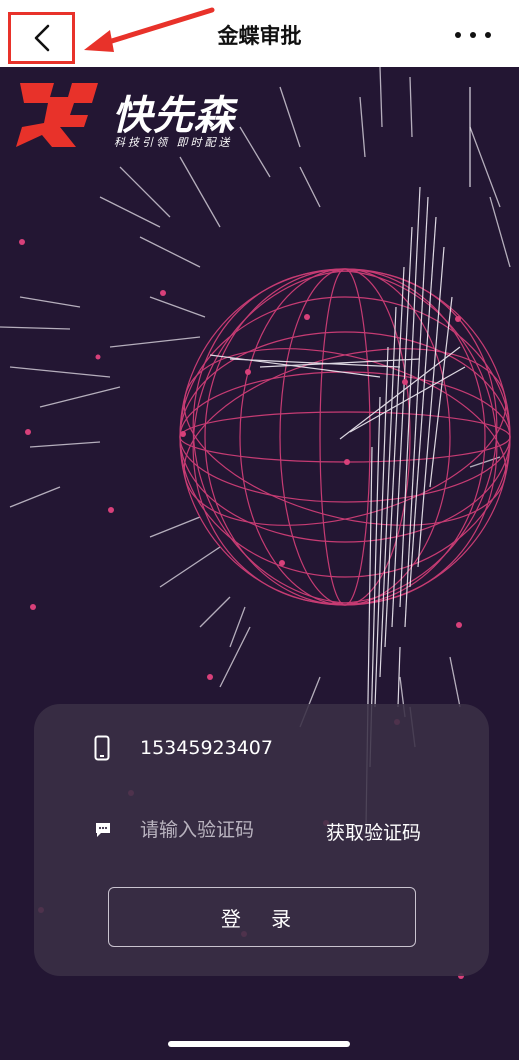  I want to click on page-title: 金蝶审批, so click(259, 36).